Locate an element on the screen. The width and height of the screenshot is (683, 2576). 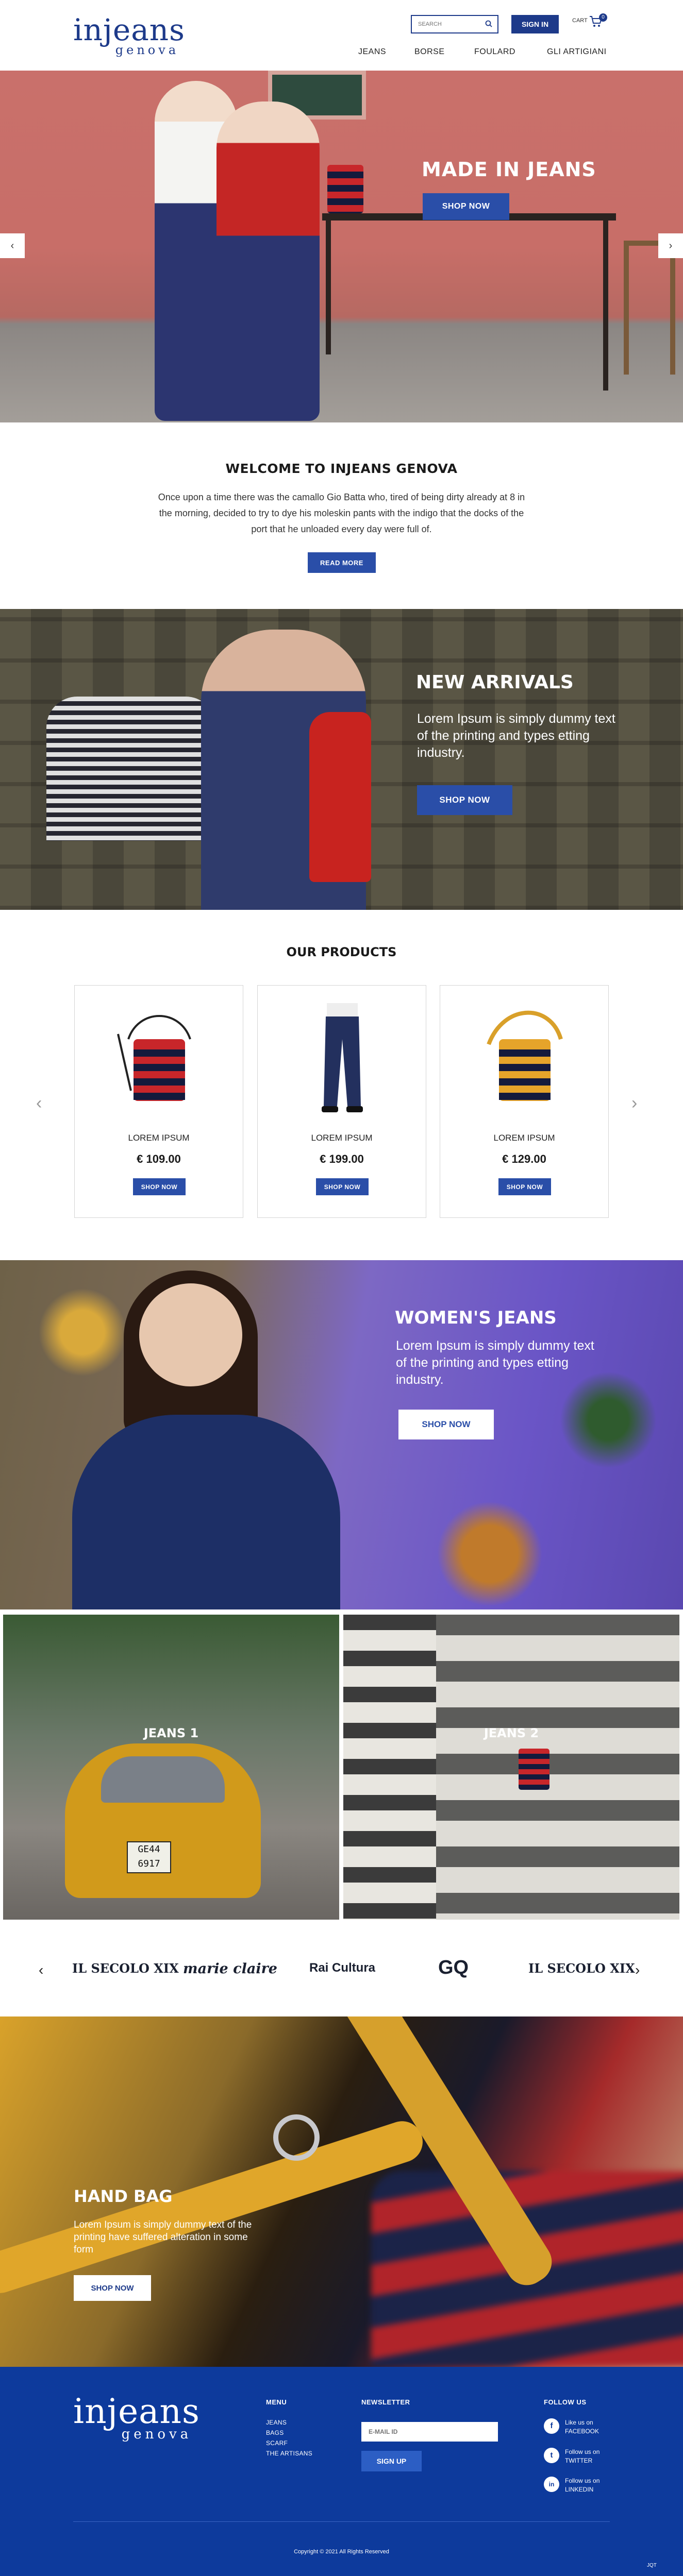
hero-bag is located at coordinates (345, 189).